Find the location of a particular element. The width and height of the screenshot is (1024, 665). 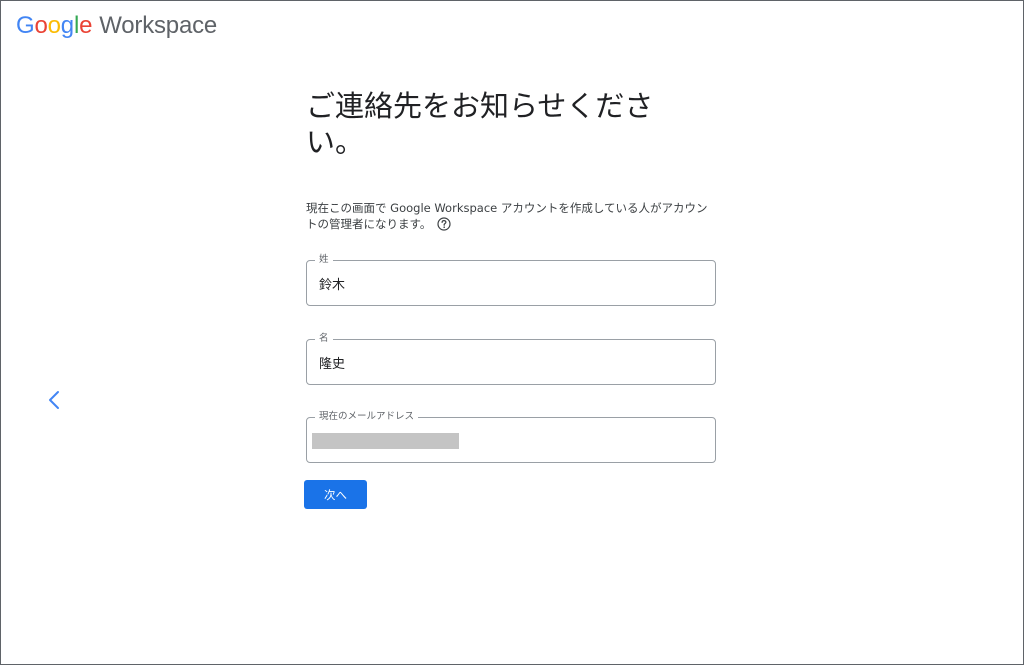

chevron-left-icon is located at coordinates (54, 400).